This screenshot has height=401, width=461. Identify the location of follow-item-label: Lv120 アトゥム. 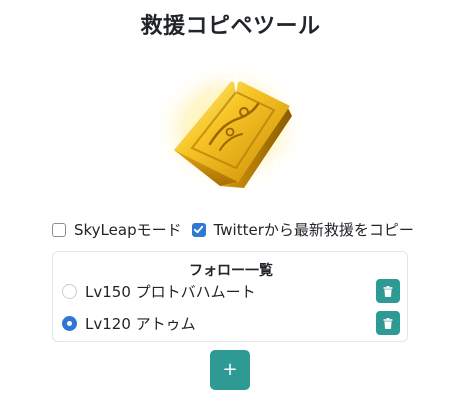
(140, 323).